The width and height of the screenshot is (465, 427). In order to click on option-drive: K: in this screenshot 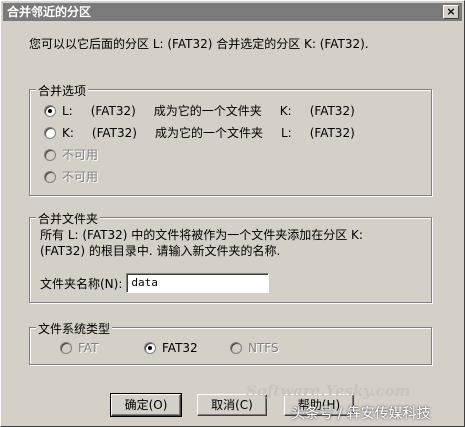, I will do `click(68, 132)`.